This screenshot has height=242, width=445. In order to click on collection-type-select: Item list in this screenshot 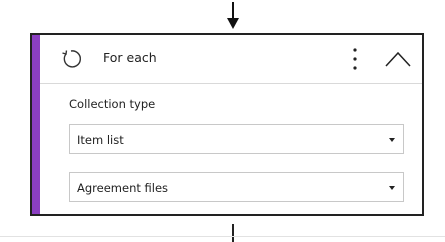, I will do `click(236, 139)`.